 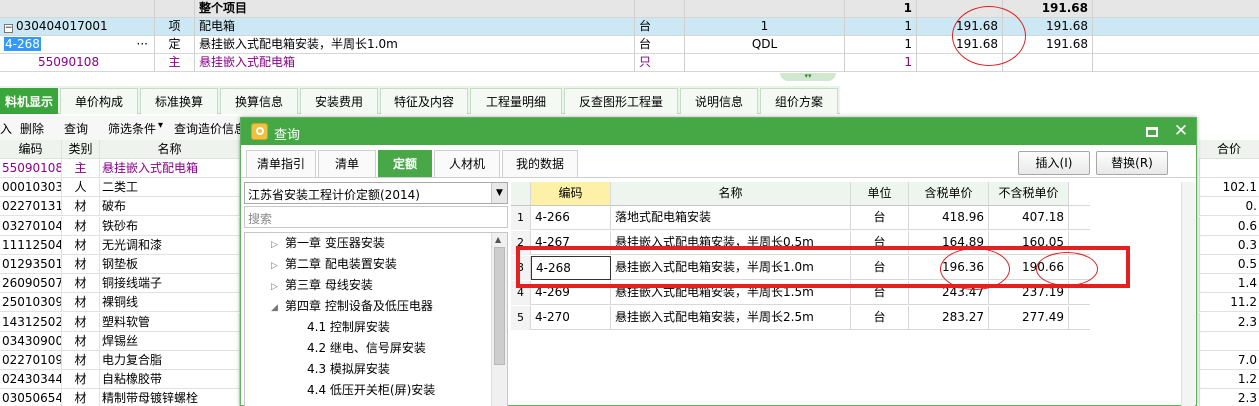 I want to click on tab-standard-conversion: 标准换算, so click(x=179, y=101).